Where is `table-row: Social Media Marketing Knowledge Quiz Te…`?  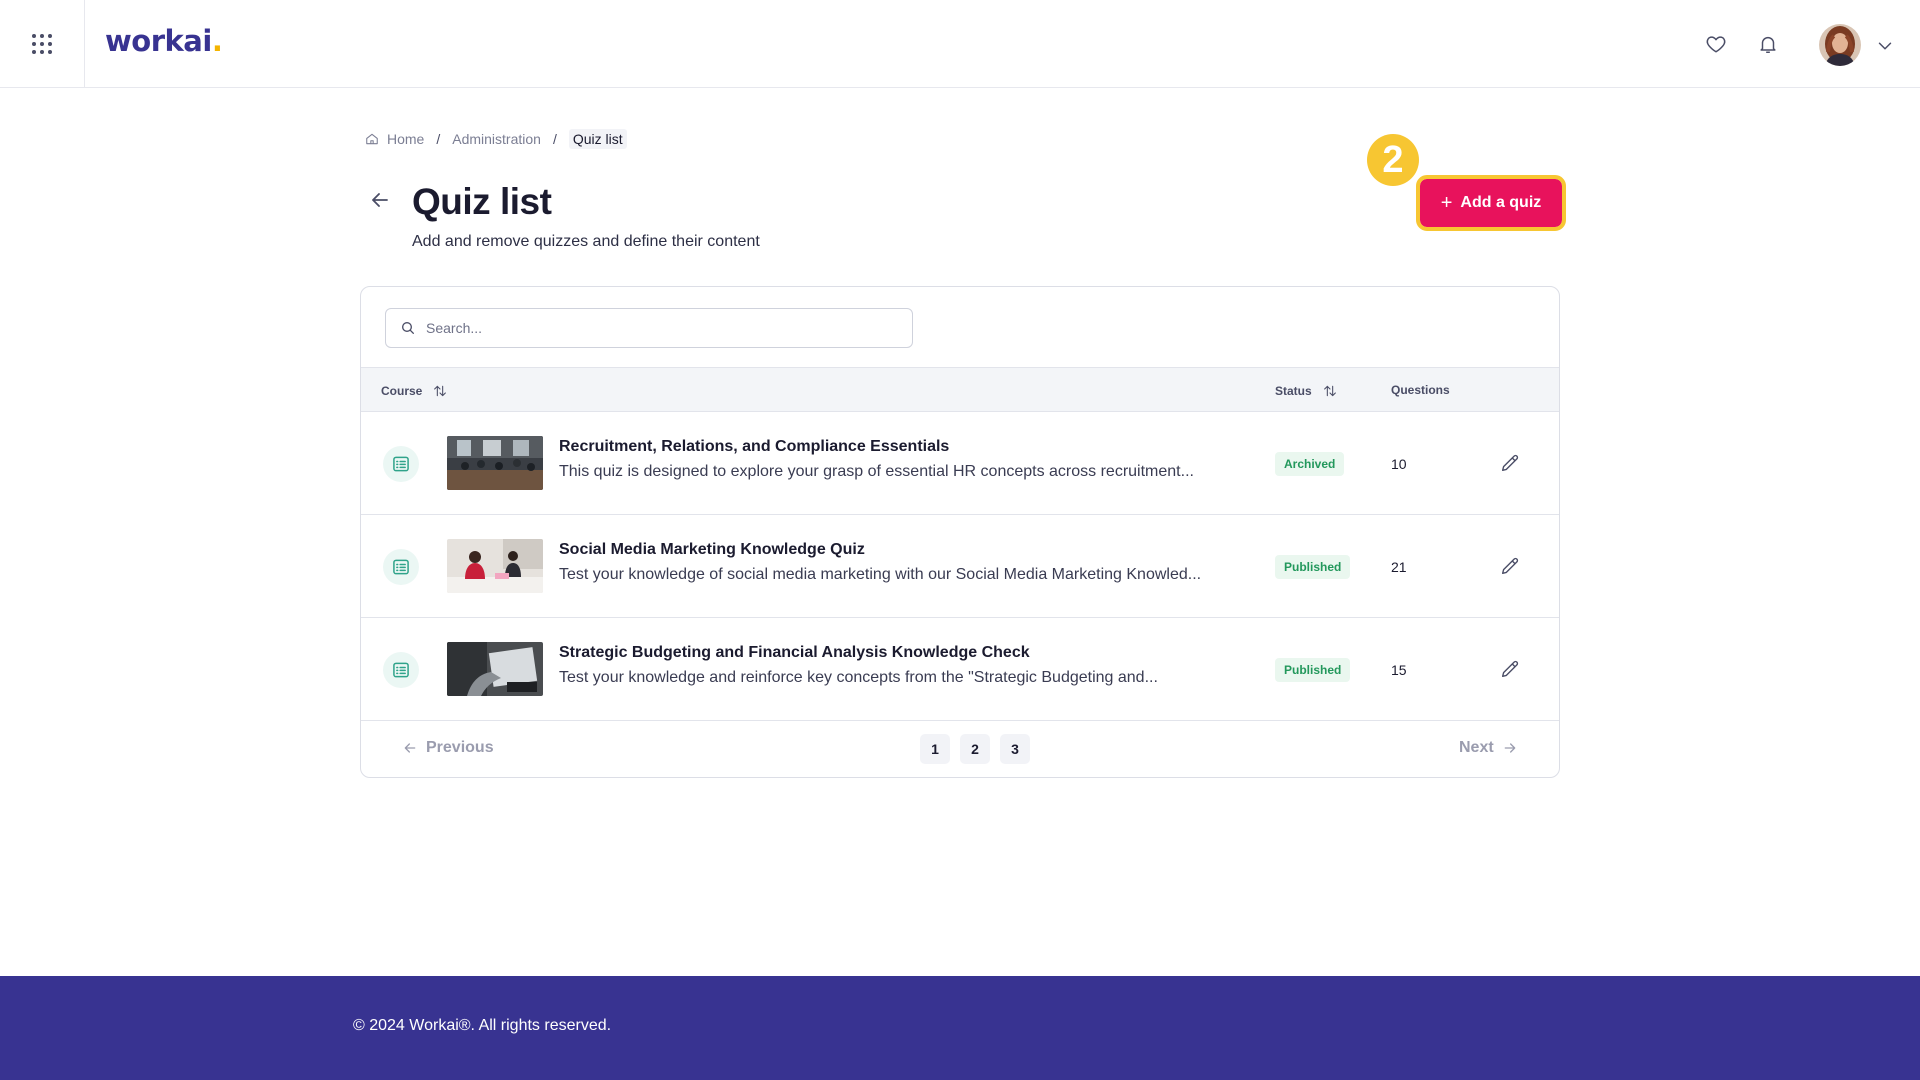 table-row: Social Media Marketing Knowledge Quiz Te… is located at coordinates (960, 566).